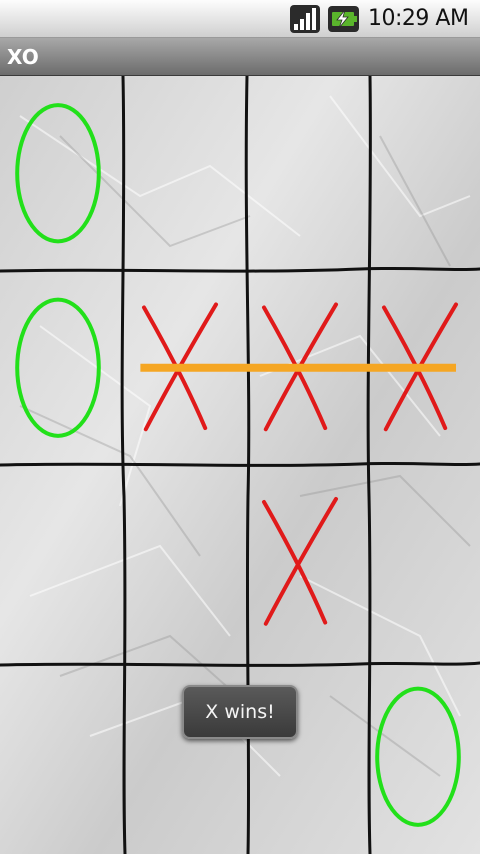 Image resolution: width=480 pixels, height=854 pixels. Describe the element at coordinates (305, 19) in the screenshot. I see `signal-bars-icon` at that location.